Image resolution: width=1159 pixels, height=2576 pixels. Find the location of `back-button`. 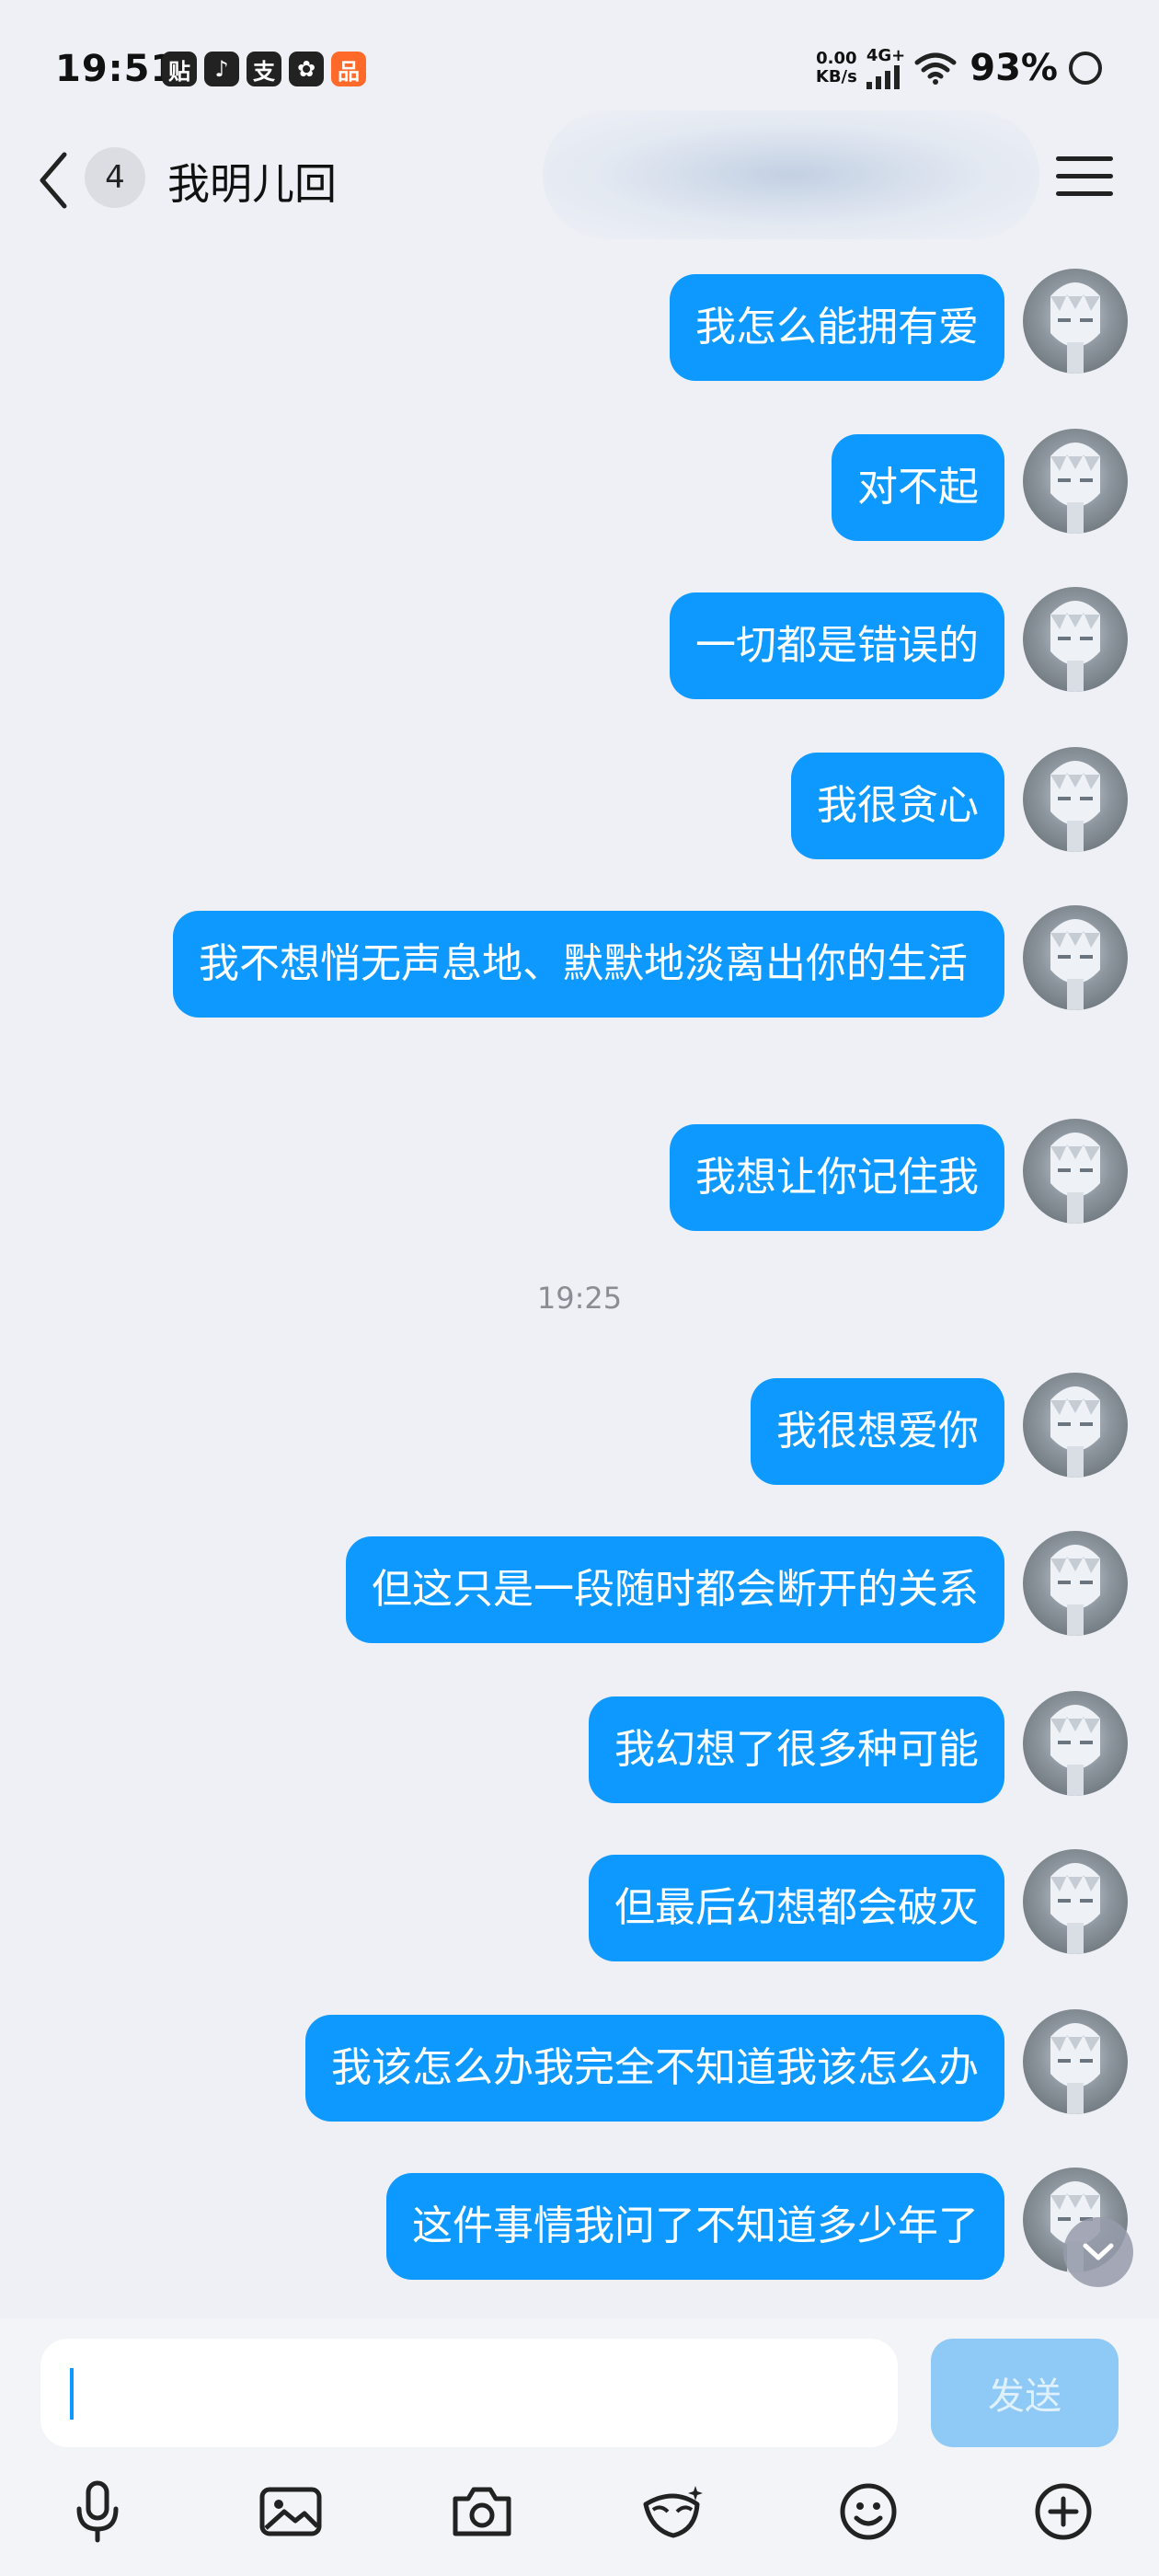

back-button is located at coordinates (55, 180).